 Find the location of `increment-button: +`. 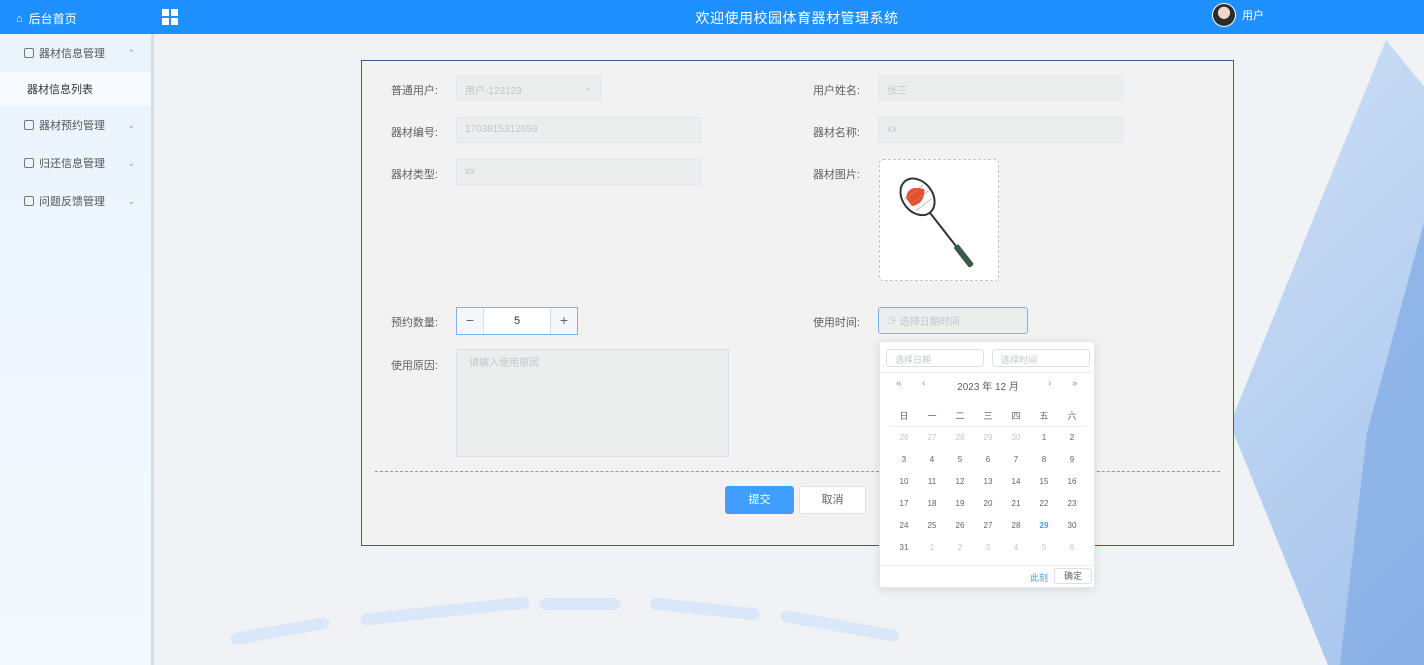

increment-button: + is located at coordinates (564, 321).